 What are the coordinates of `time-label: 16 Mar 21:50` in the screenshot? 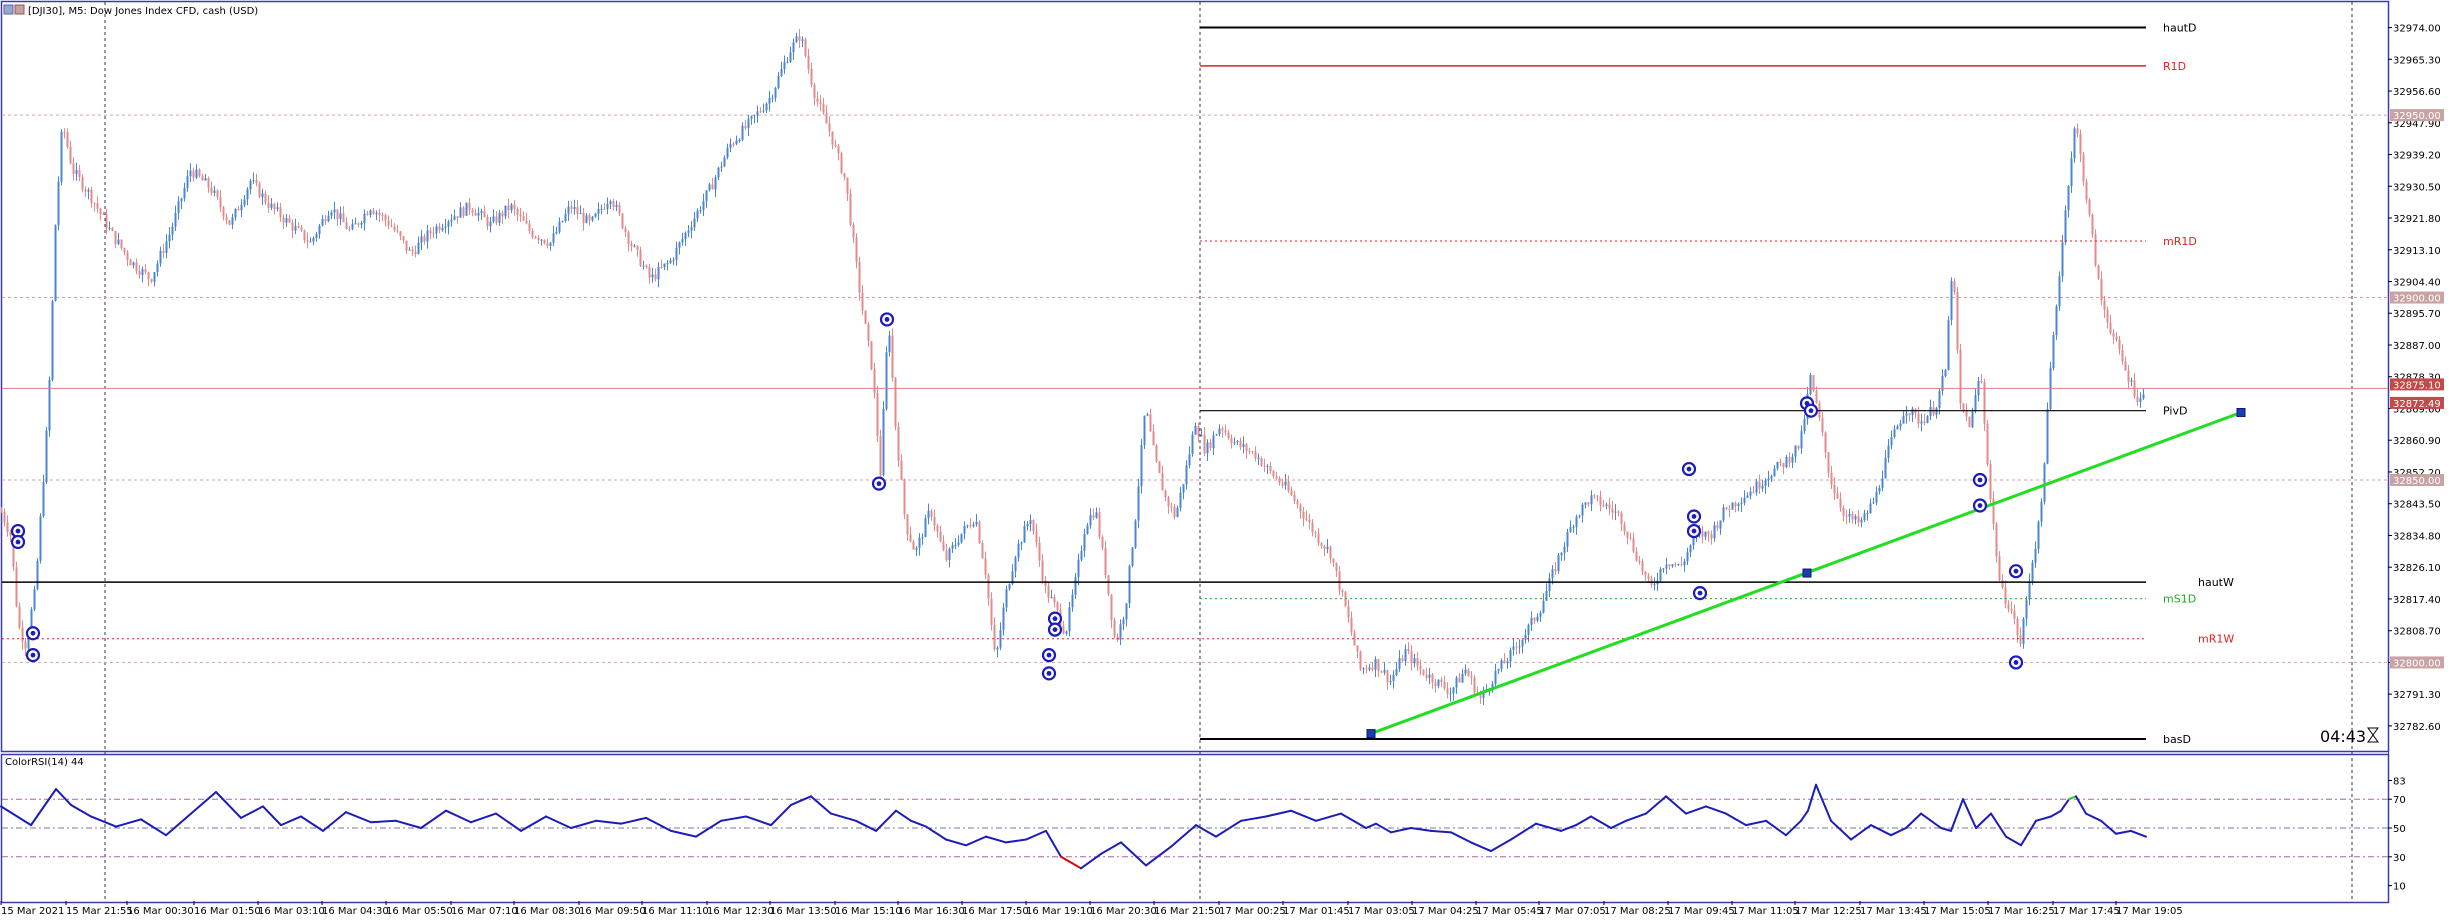 It's located at (1187, 911).